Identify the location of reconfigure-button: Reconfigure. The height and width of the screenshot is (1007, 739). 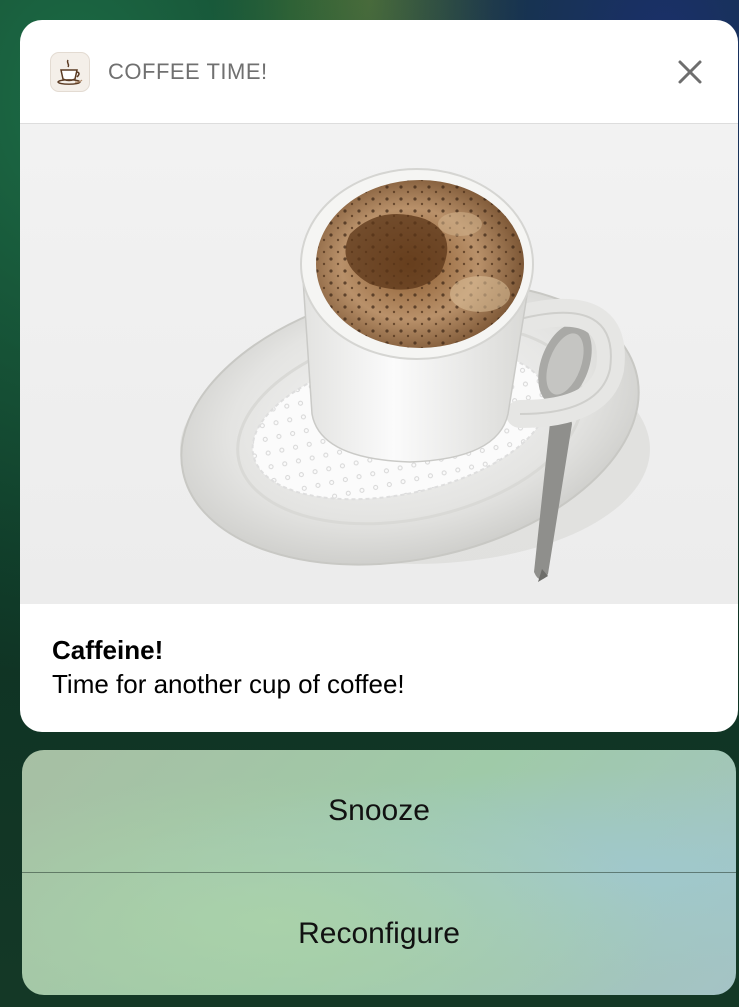
(379, 934).